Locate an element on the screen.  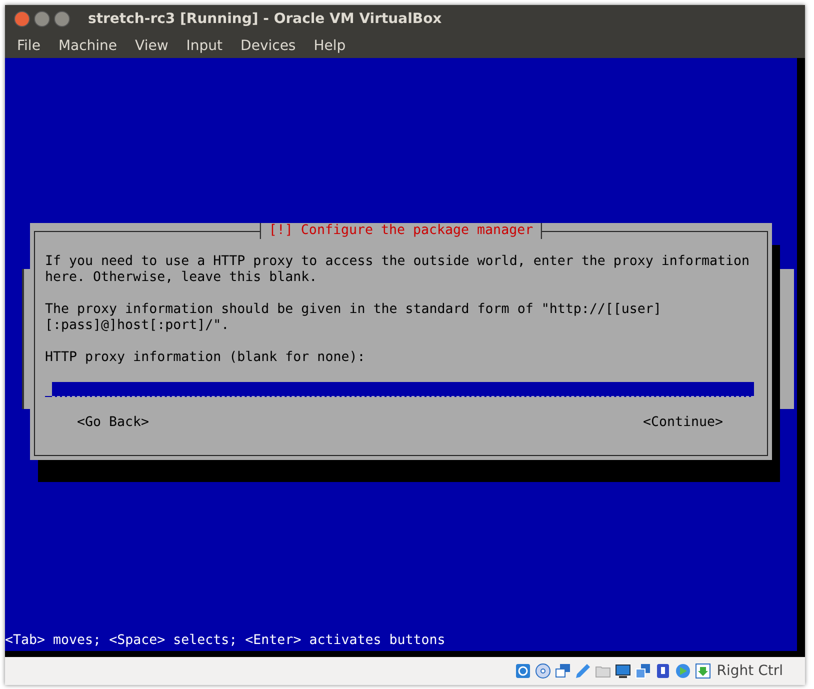
download-icon is located at coordinates (702, 671).